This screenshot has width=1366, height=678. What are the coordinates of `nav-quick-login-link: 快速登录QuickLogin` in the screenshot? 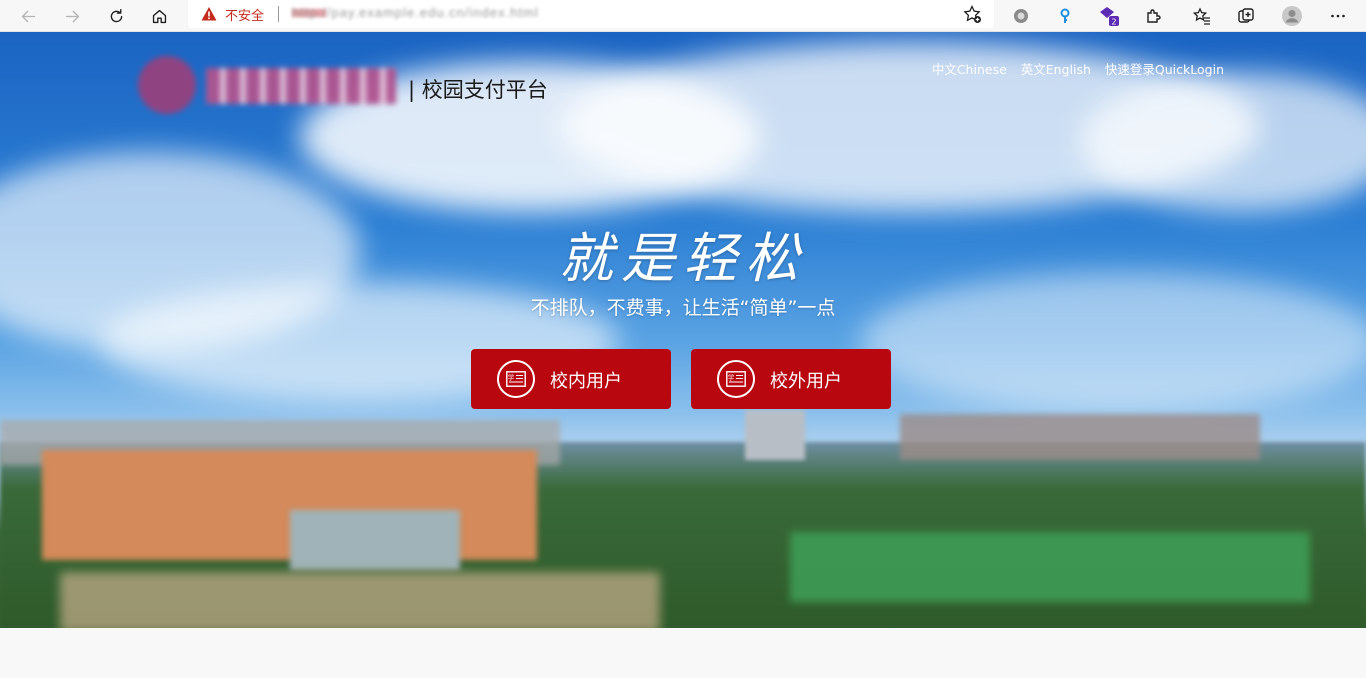 It's located at (1164, 68).